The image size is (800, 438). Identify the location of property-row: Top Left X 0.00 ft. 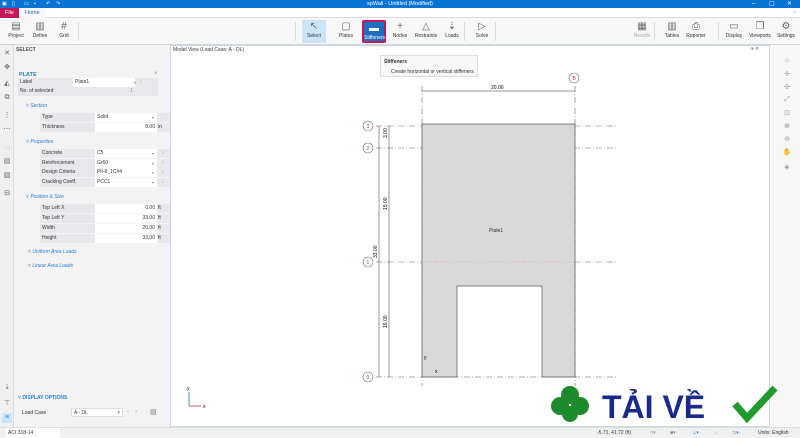
(108, 208).